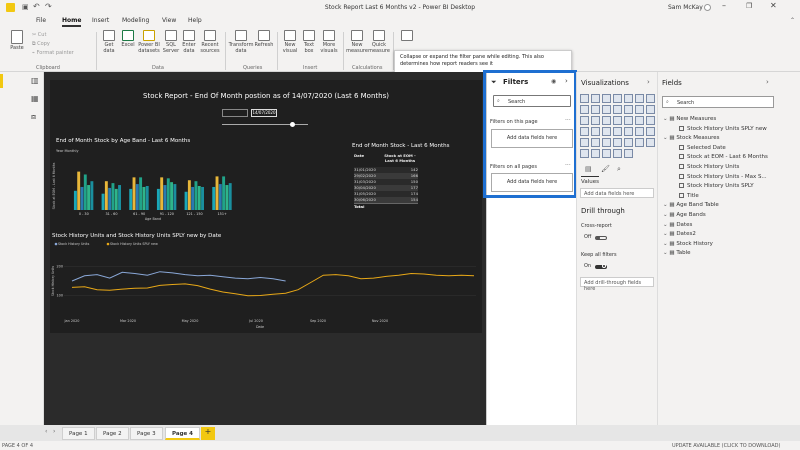 The height and width of the screenshot is (450, 800). Describe the element at coordinates (33, 117) in the screenshot. I see `model-view-icon: ⧈` at that location.